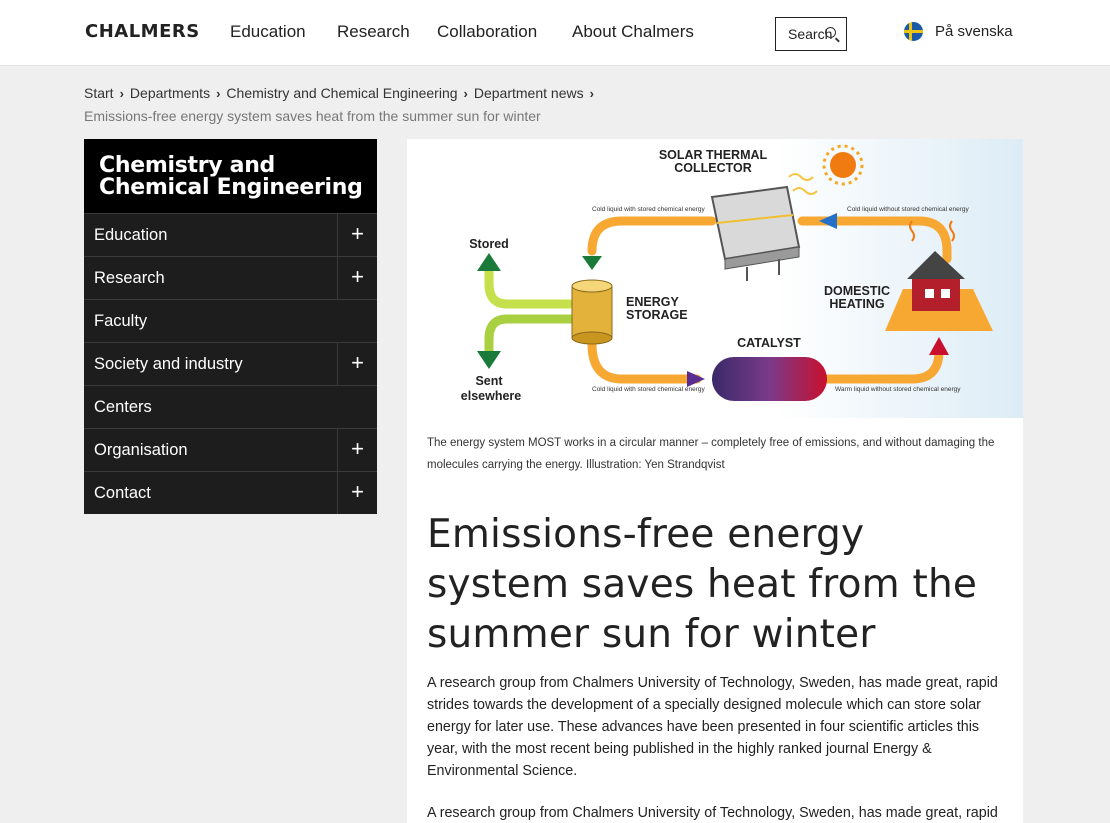 The width and height of the screenshot is (1110, 823). I want to click on sidebar-item-label: Centers, so click(123, 407).